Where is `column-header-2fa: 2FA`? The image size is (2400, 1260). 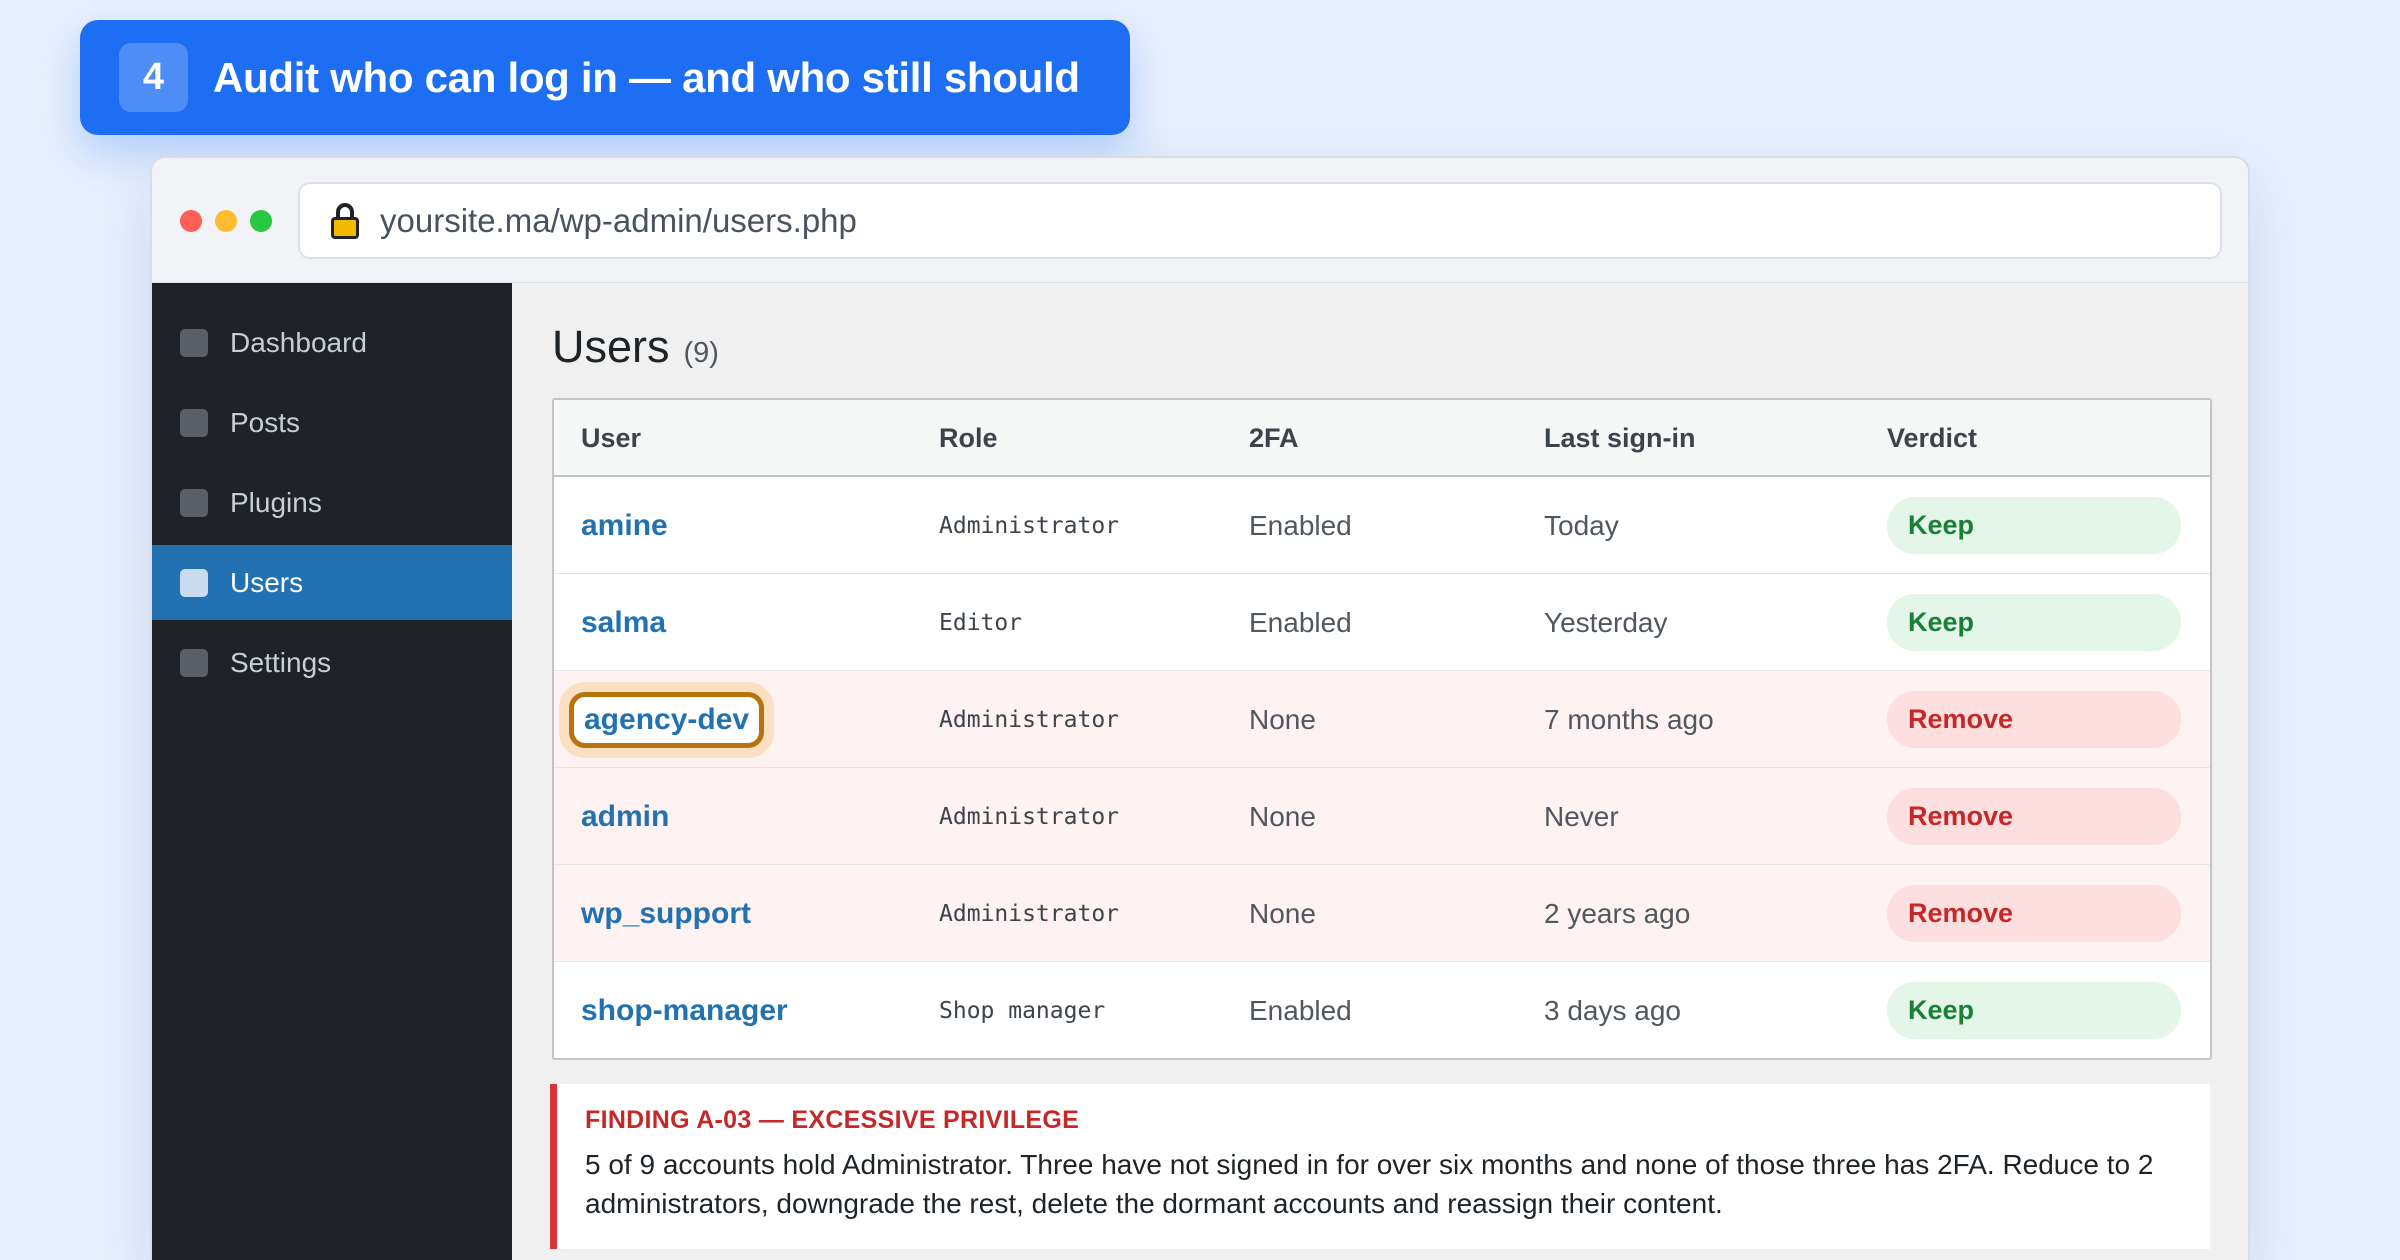 column-header-2fa: 2FA is located at coordinates (1274, 438).